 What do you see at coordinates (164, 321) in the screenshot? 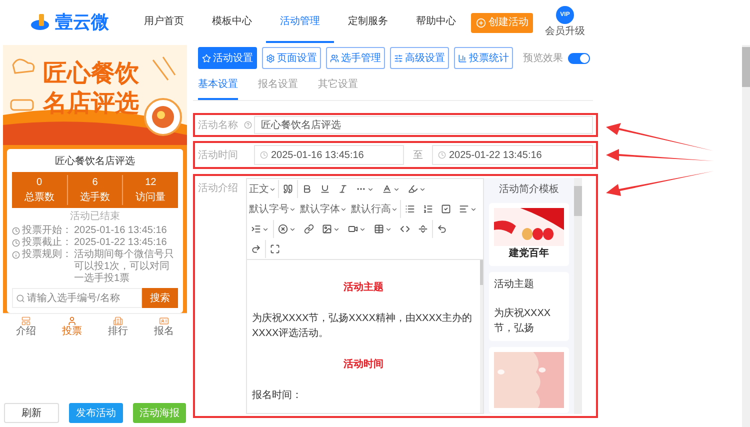
I see `id-card-icon` at bounding box center [164, 321].